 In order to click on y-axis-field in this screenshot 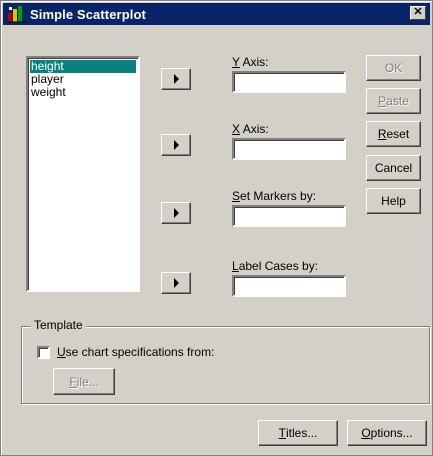, I will do `click(289, 82)`.